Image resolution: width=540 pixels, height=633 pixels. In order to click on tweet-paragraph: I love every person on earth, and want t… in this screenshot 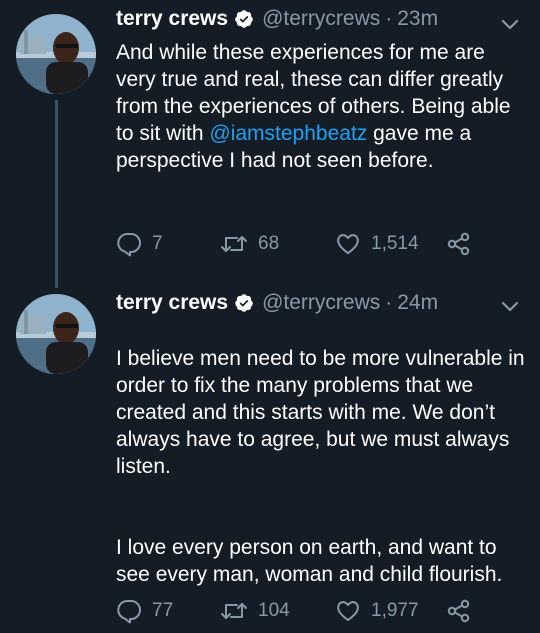, I will do `click(309, 561)`.